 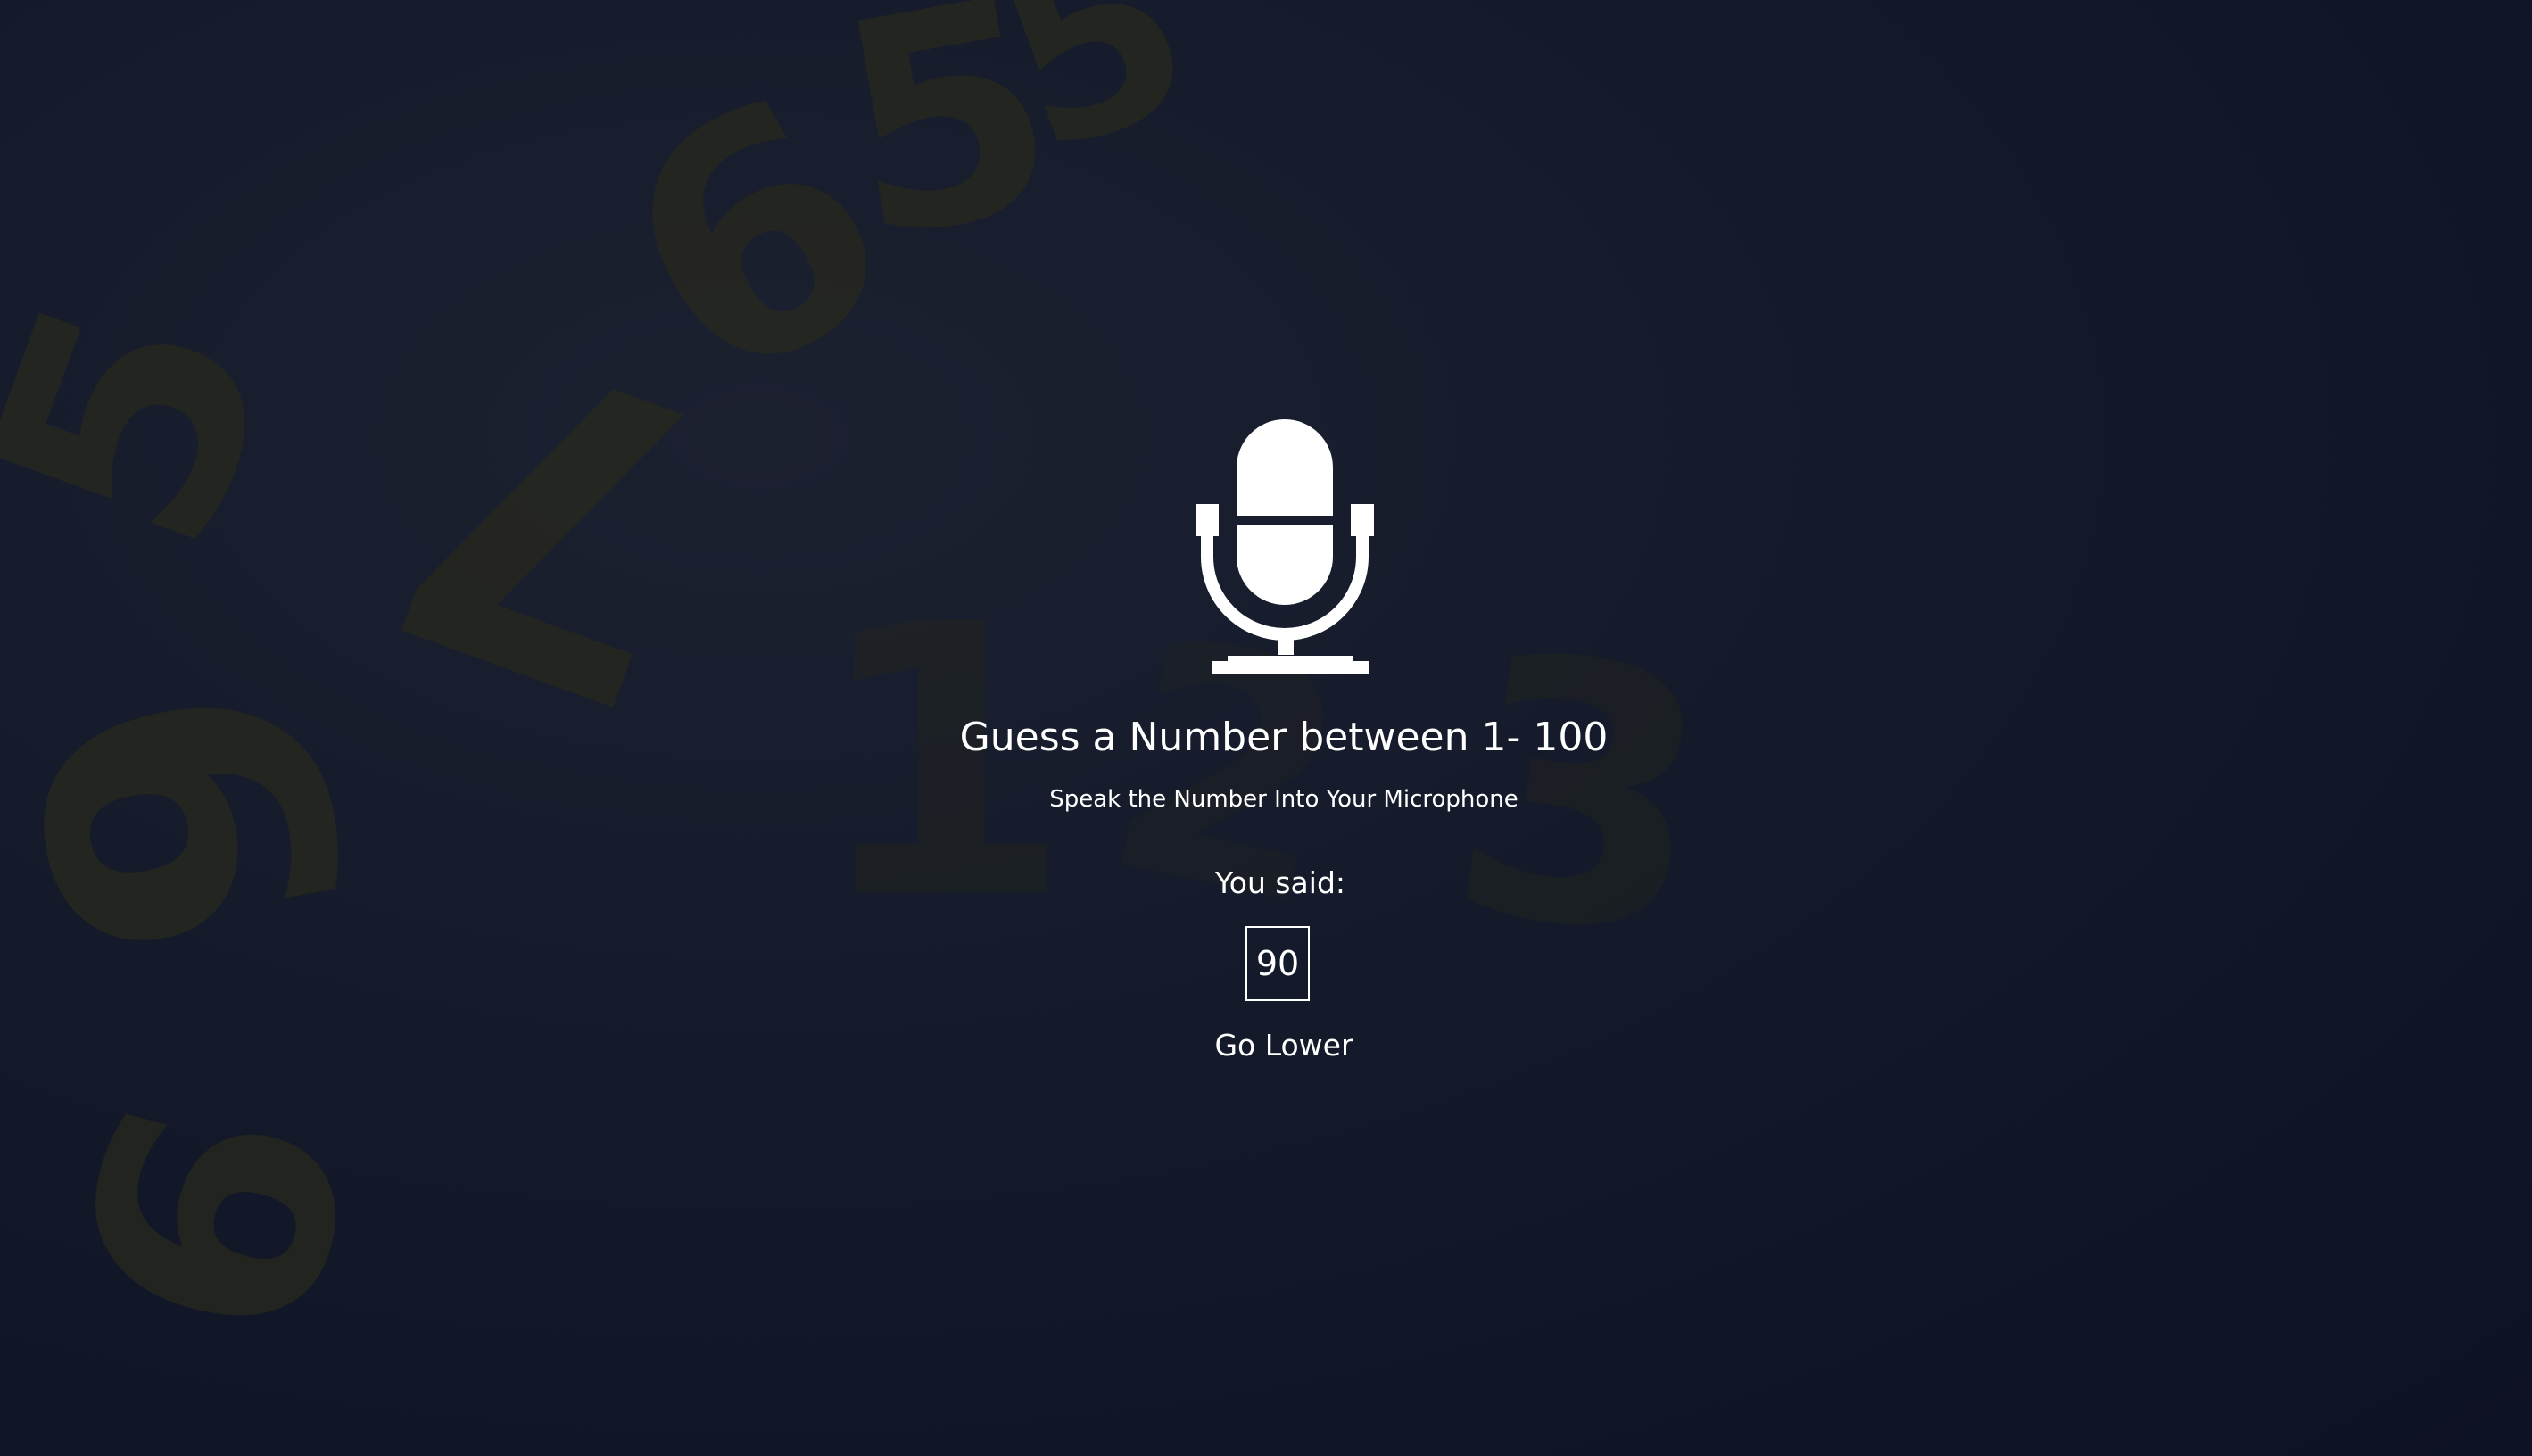 I want to click on page-title: Guess a Number between 1- 100, so click(x=1284, y=737).